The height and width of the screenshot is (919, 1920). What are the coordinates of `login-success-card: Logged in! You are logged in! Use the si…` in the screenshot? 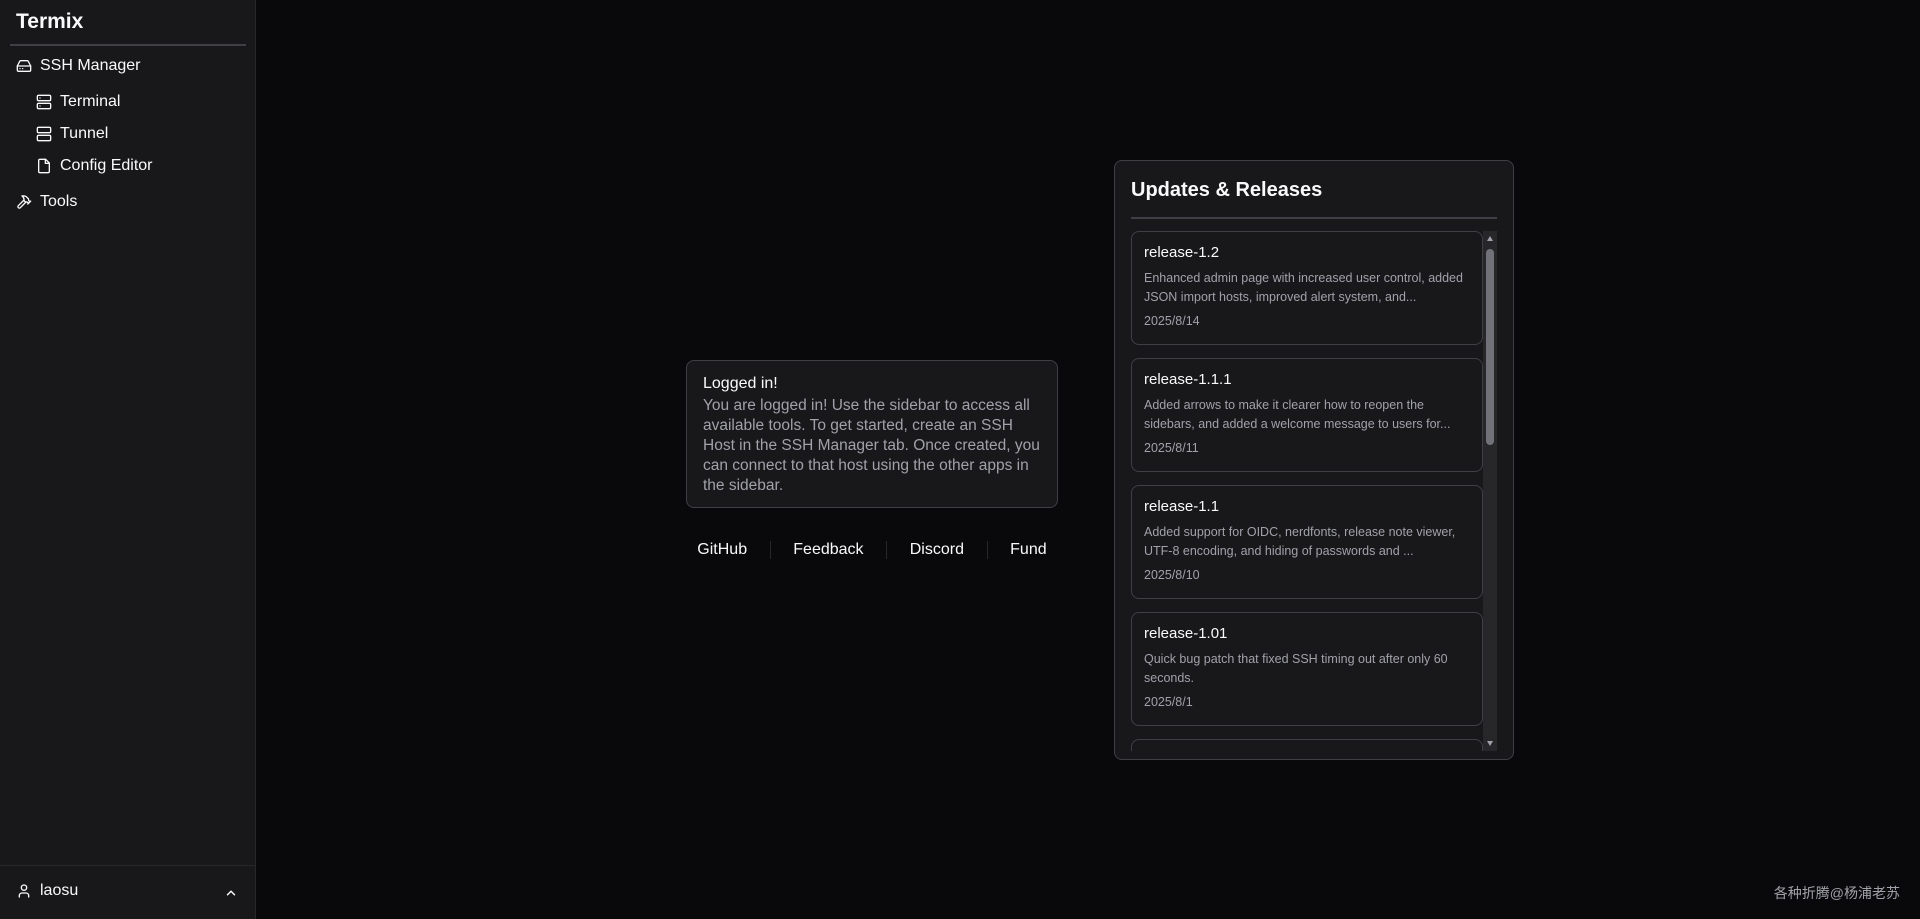 It's located at (872, 434).